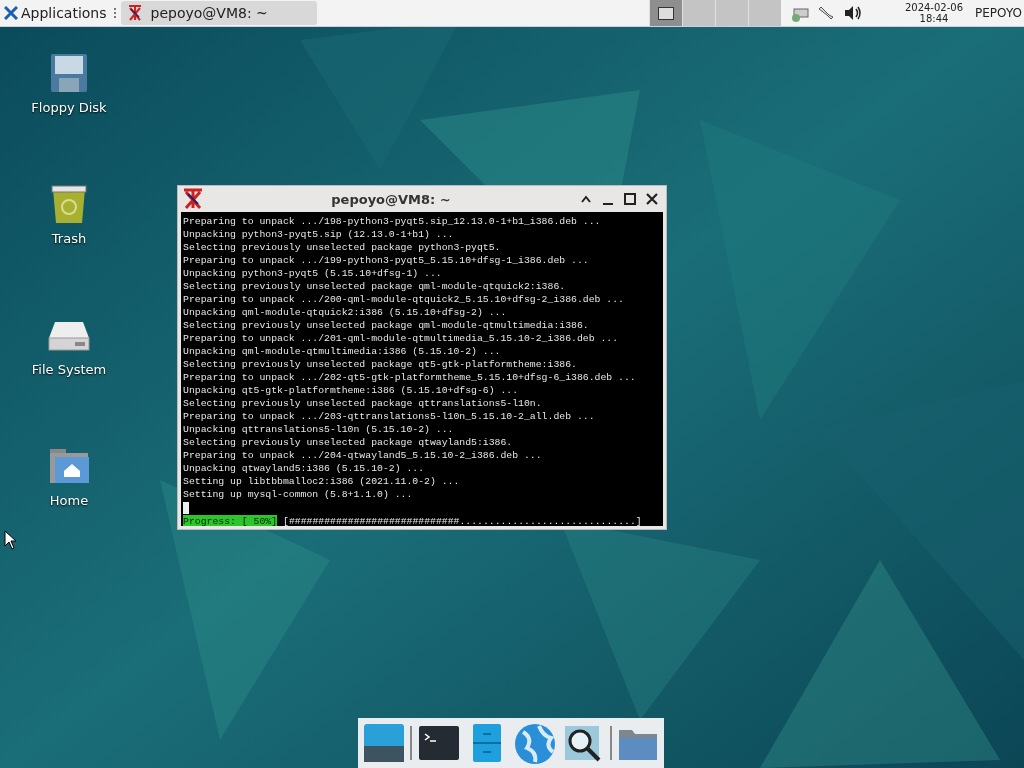 The height and width of the screenshot is (768, 1024). I want to click on close-icon, so click(652, 199).